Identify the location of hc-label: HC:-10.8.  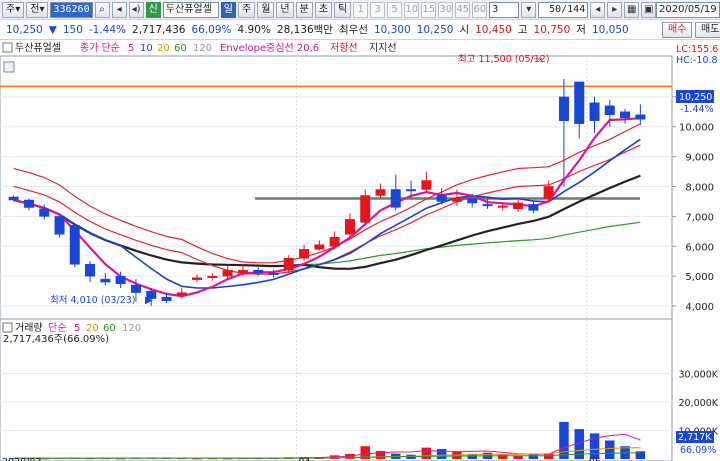
(697, 60).